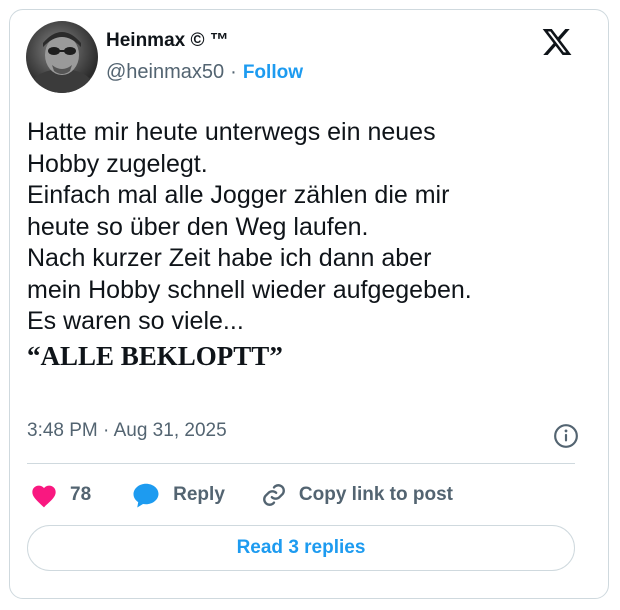  Describe the element at coordinates (117, 163) in the screenshot. I see `tweet-line: Hobby zugelegt.` at that location.